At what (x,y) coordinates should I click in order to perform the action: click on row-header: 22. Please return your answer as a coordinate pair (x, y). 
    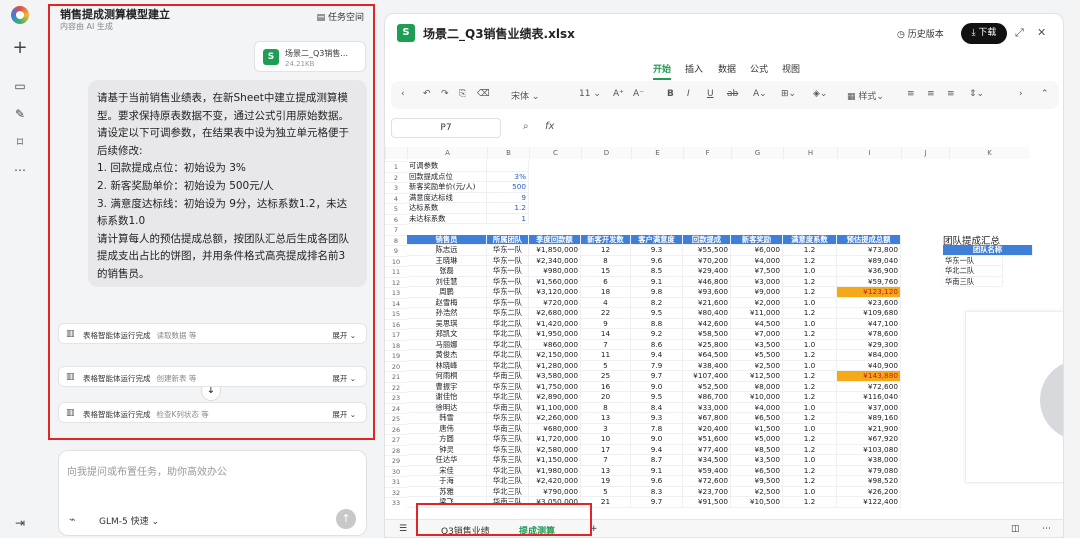
    Looking at the image, I should click on (396, 387).